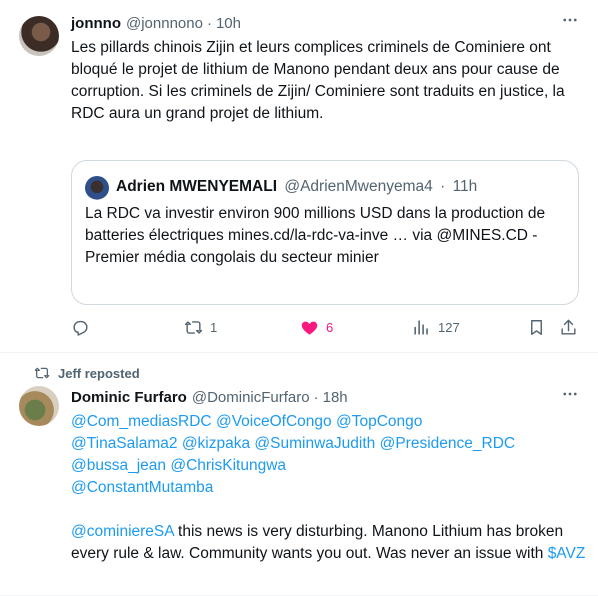  What do you see at coordinates (164, 23) in the screenshot?
I see `author-handle: @jonnnono` at bounding box center [164, 23].